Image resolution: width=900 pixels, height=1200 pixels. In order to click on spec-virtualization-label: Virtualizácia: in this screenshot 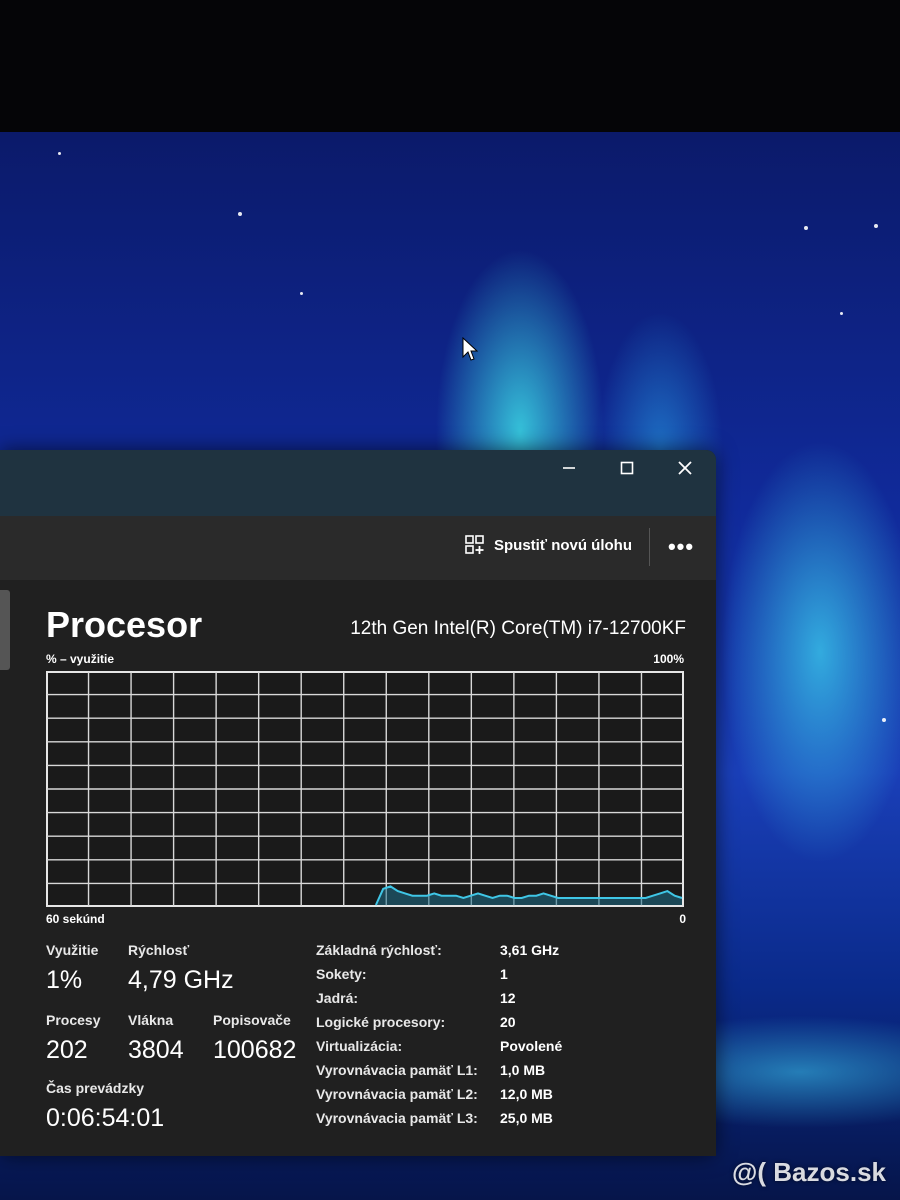, I will do `click(359, 1046)`.